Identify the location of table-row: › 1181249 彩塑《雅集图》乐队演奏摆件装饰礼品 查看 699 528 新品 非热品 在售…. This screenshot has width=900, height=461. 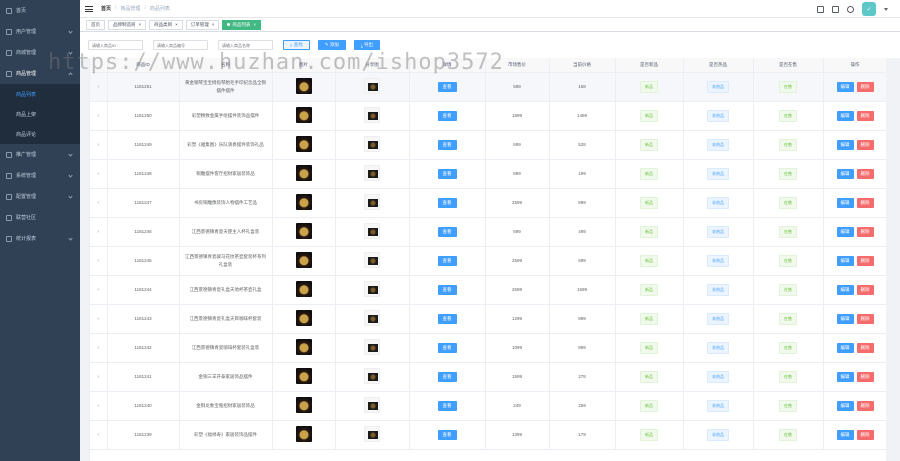
(488, 145).